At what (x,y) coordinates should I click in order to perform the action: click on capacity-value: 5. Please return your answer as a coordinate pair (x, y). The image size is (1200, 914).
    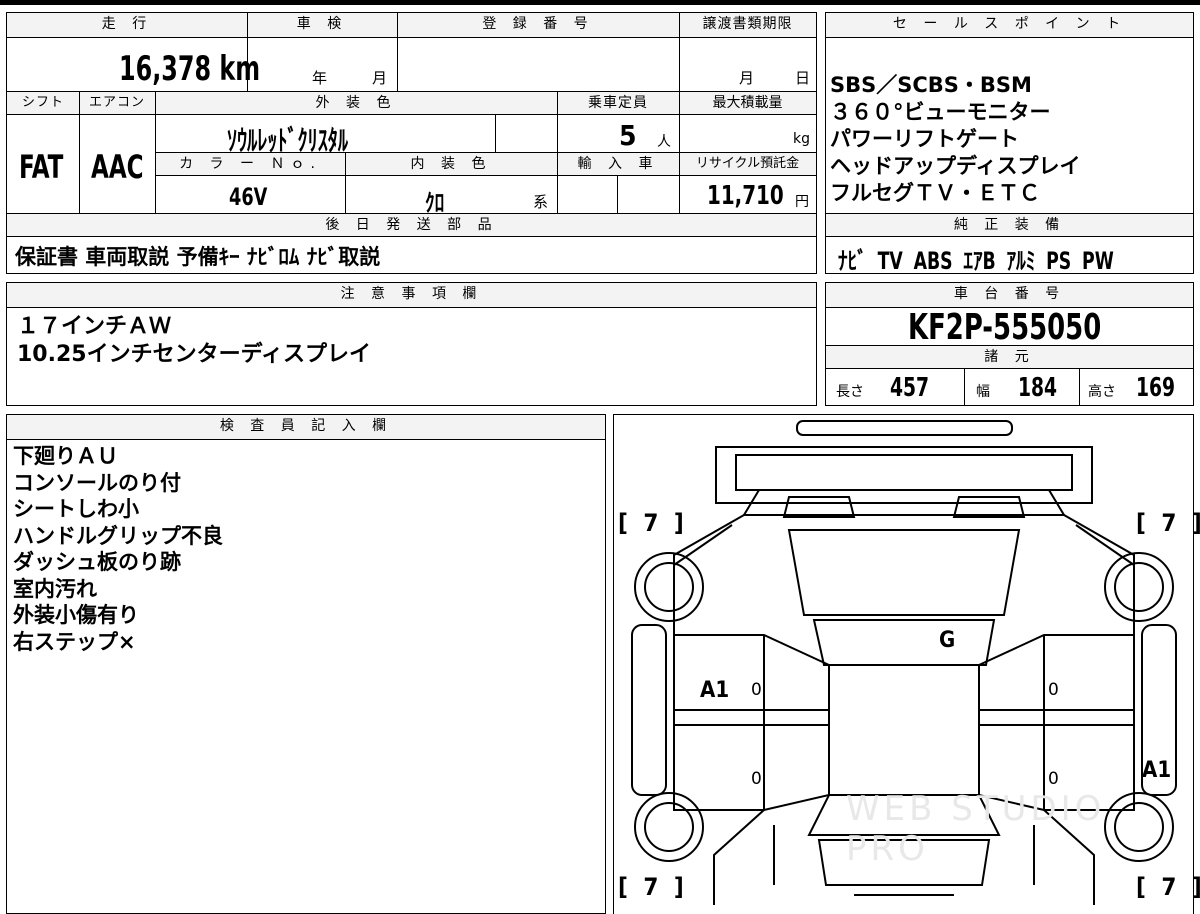
    Looking at the image, I should click on (628, 135).